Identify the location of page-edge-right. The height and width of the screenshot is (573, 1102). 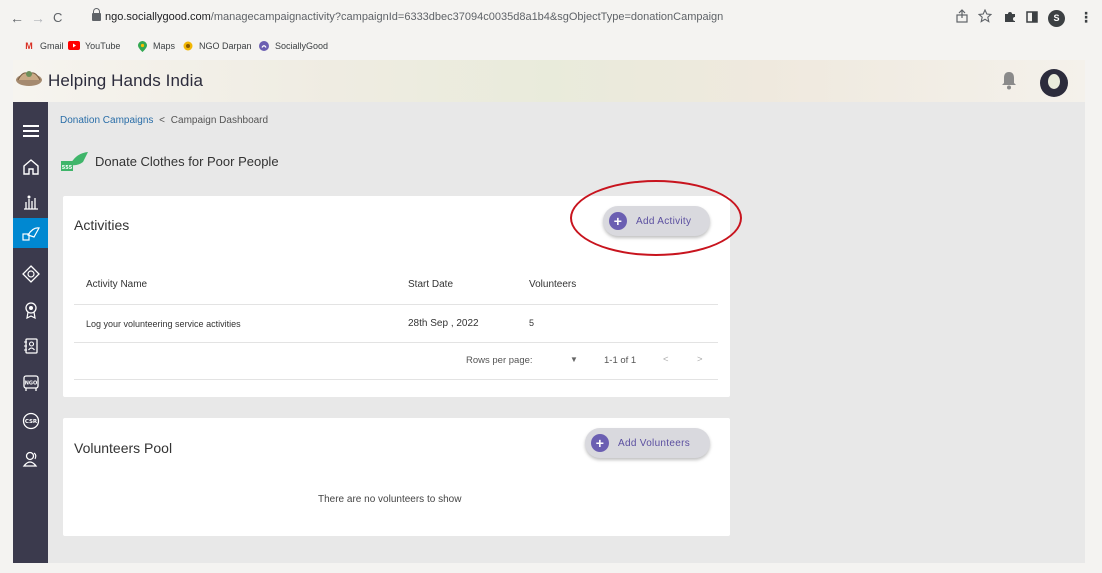
(1093, 316).